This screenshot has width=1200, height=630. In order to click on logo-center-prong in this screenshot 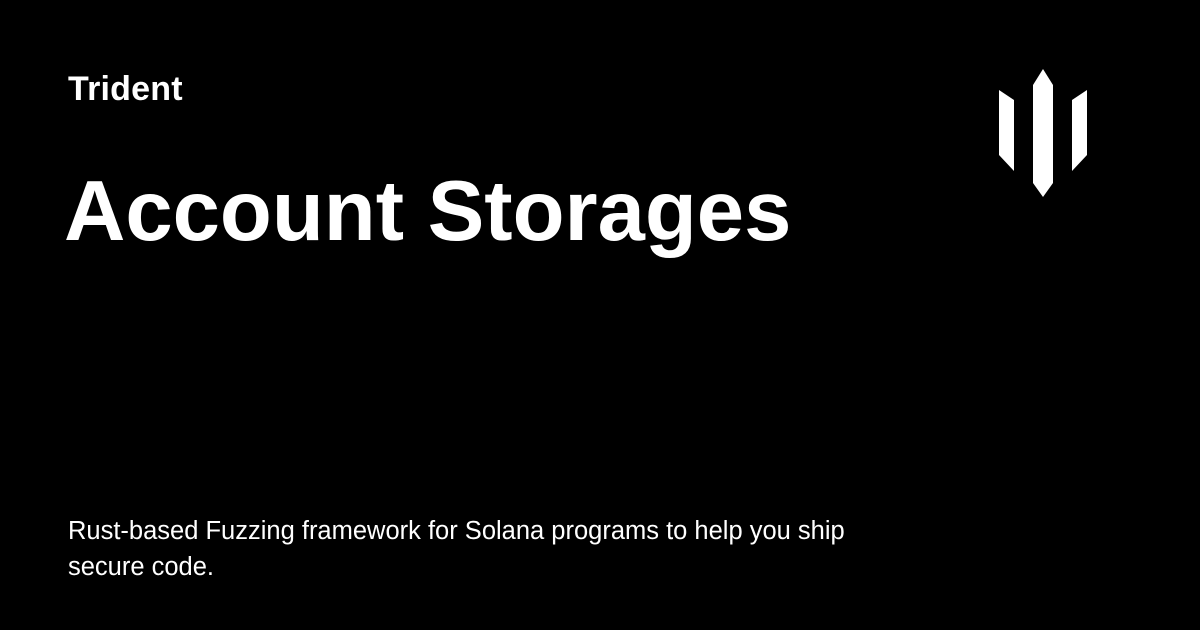, I will do `click(1043, 133)`.